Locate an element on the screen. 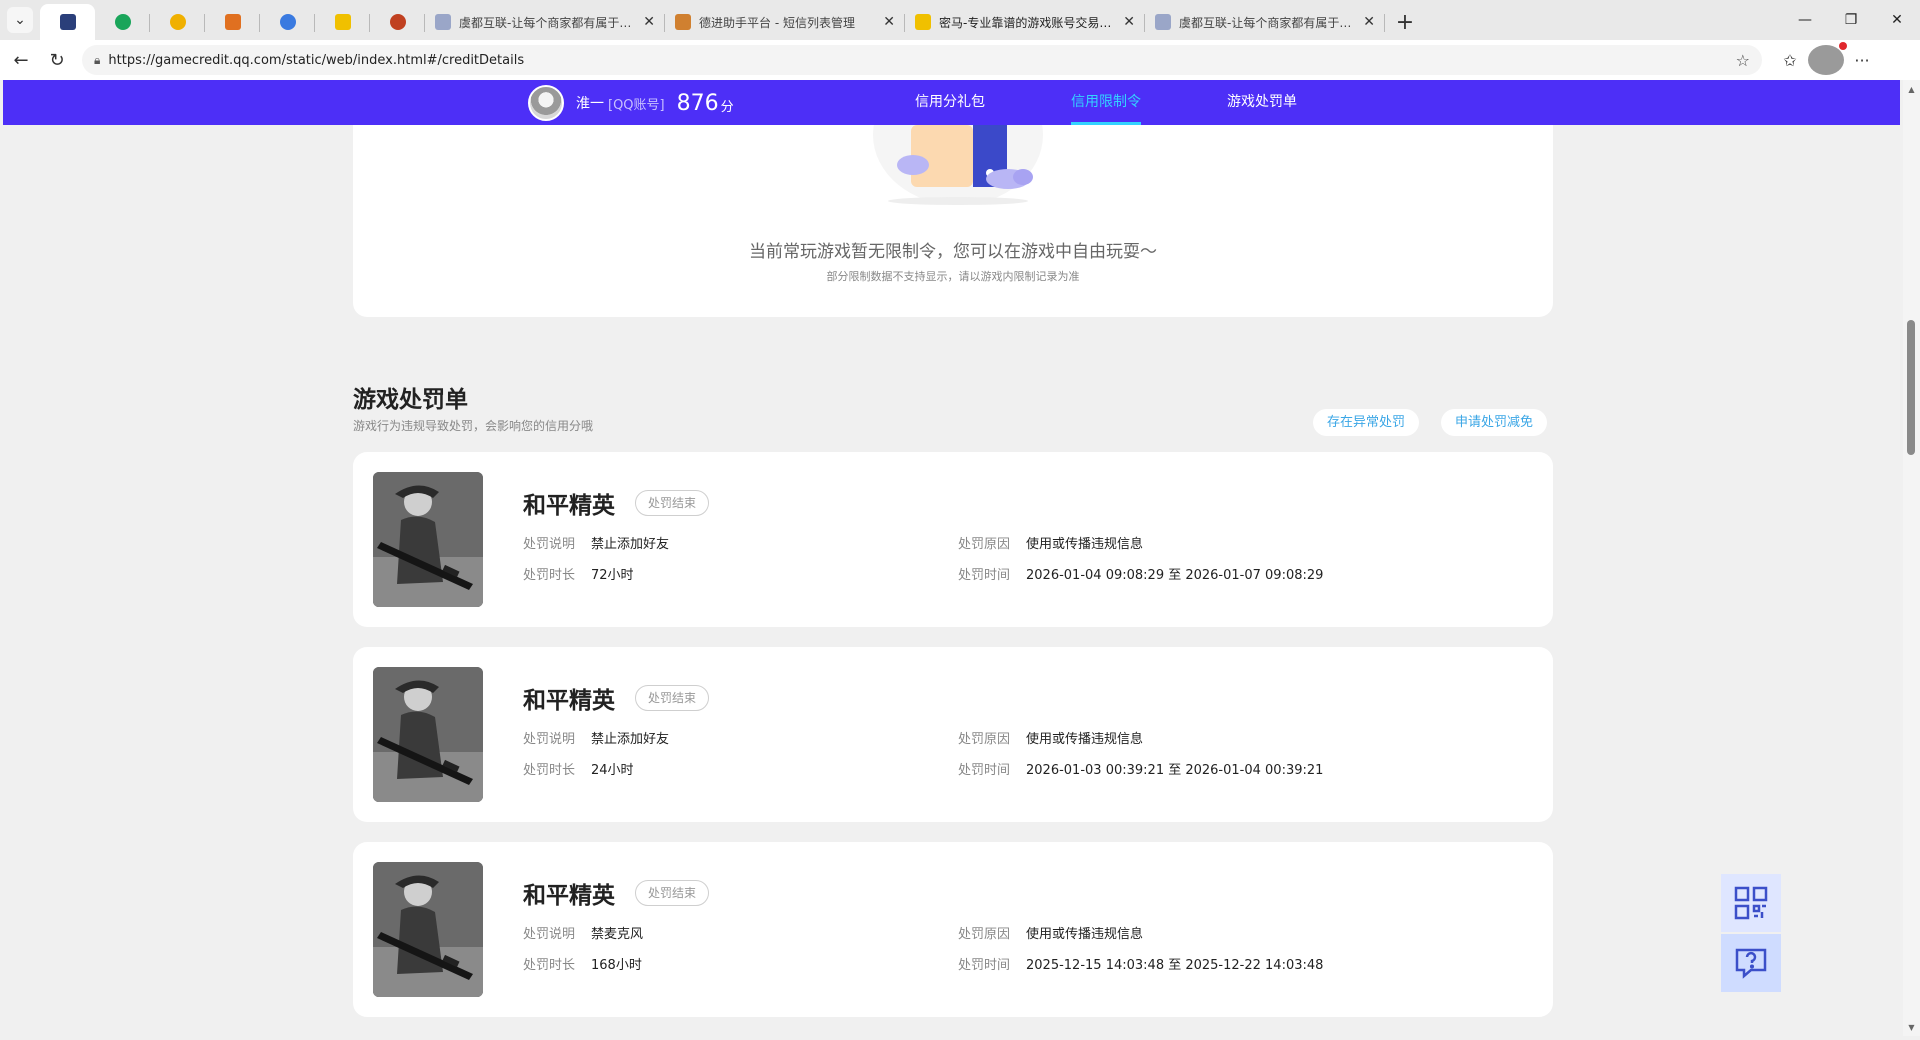  favorites-icon: ✩ is located at coordinates (1790, 60).